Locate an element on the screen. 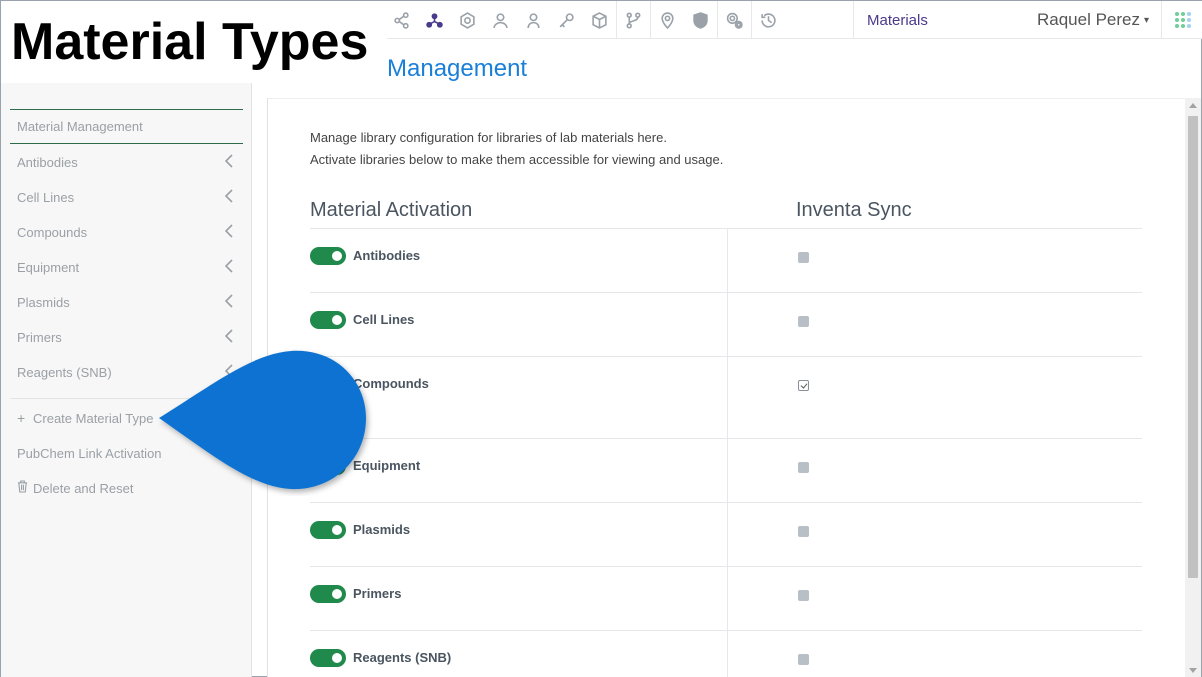 The height and width of the screenshot is (677, 1202). sidebar-item-label: Plasmids is located at coordinates (43, 302).